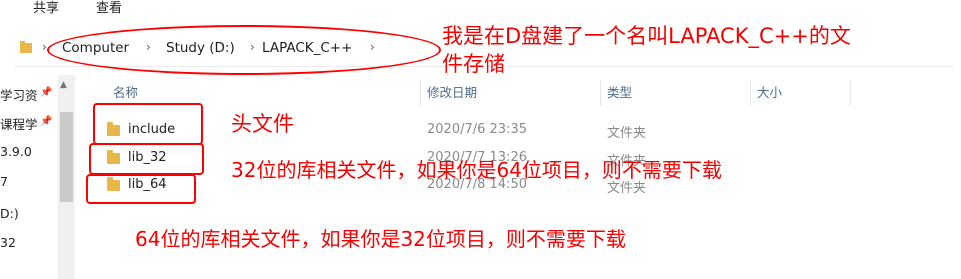 This screenshot has height=279, width=961. What do you see at coordinates (646, 36) in the screenshot?
I see `annotation-folder-note-line1: 我是在D盘建了一个名叫LAPACK_C++的文` at bounding box center [646, 36].